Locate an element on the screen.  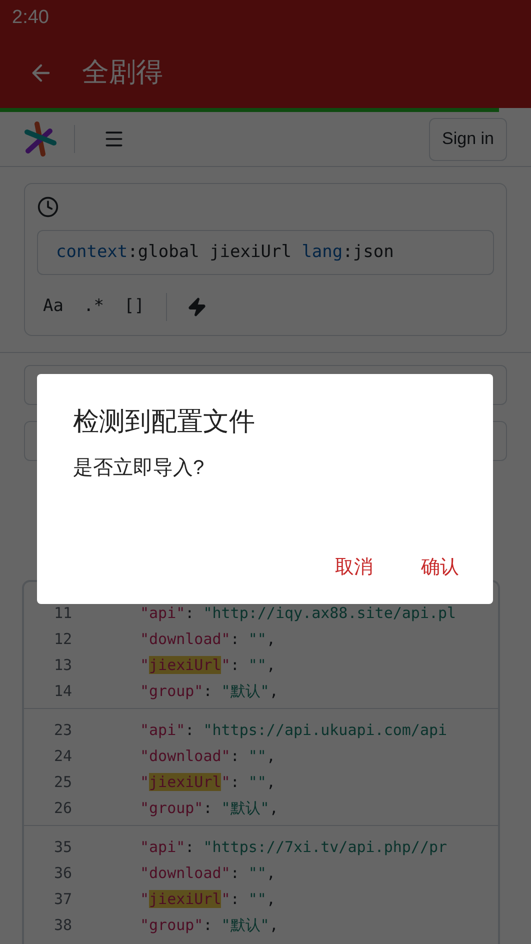
line-number: 13 is located at coordinates (62, 665).